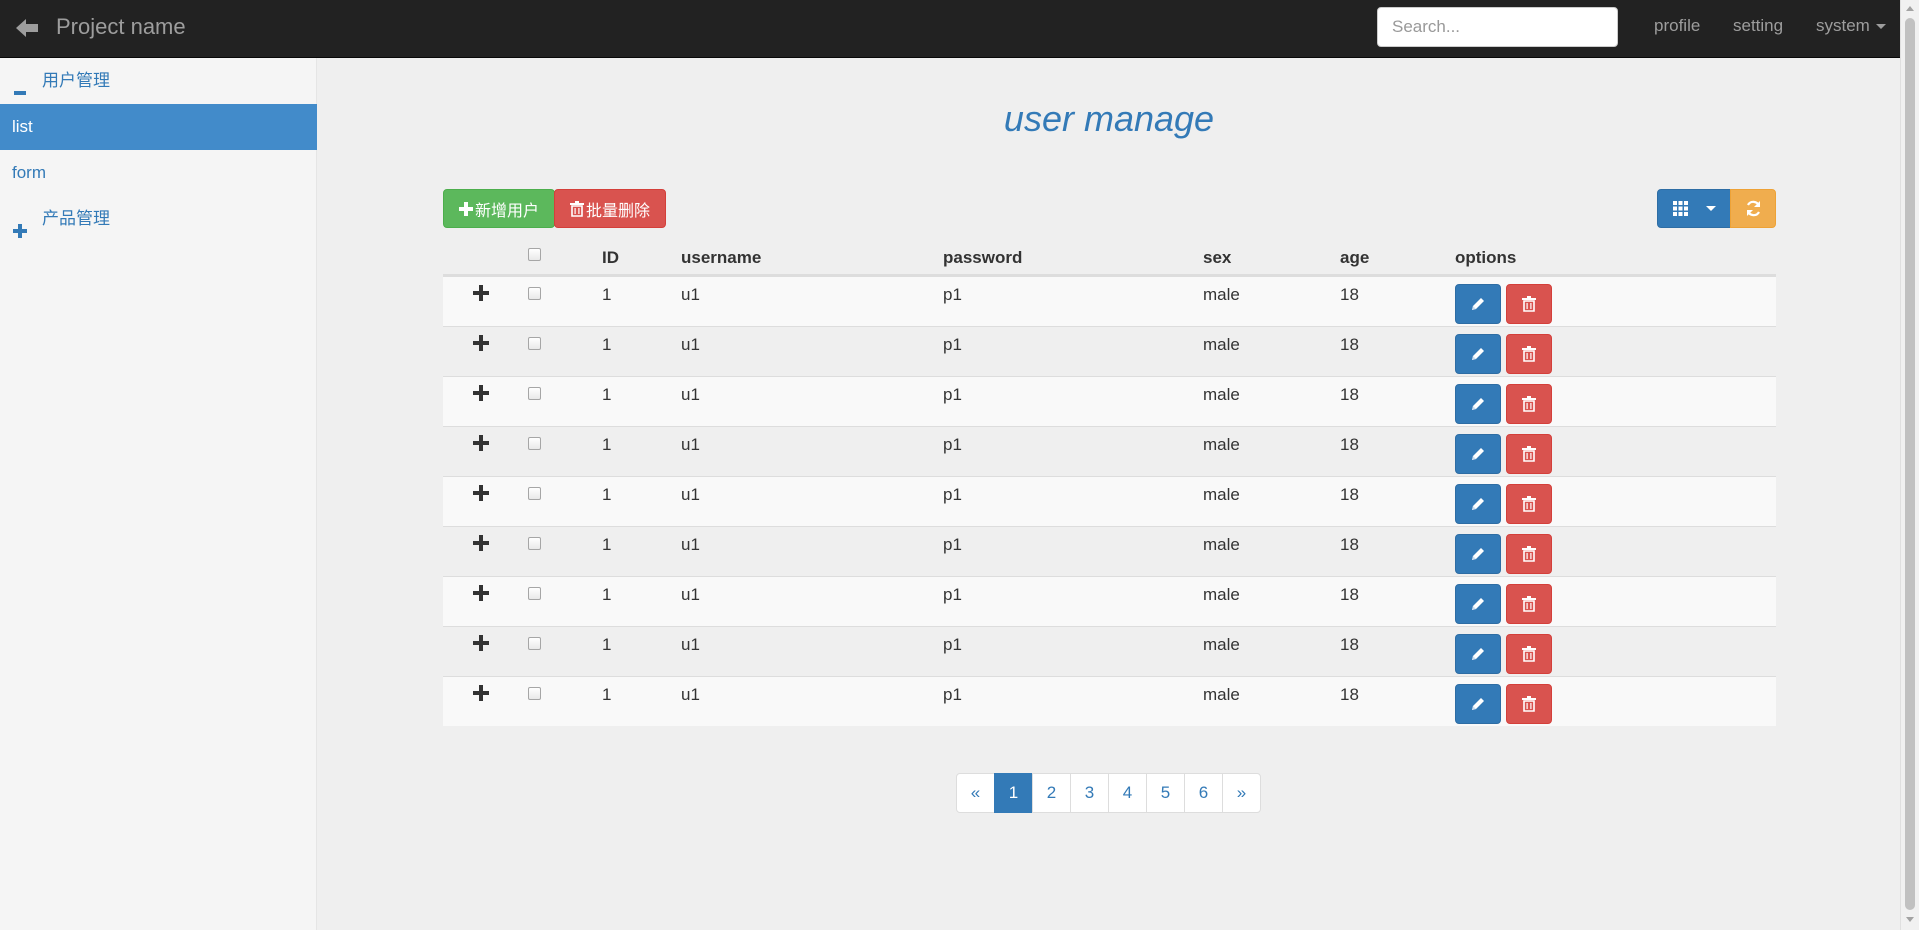 This screenshot has height=930, width=1919. I want to click on add-user-label: 新增用户, so click(506, 211).